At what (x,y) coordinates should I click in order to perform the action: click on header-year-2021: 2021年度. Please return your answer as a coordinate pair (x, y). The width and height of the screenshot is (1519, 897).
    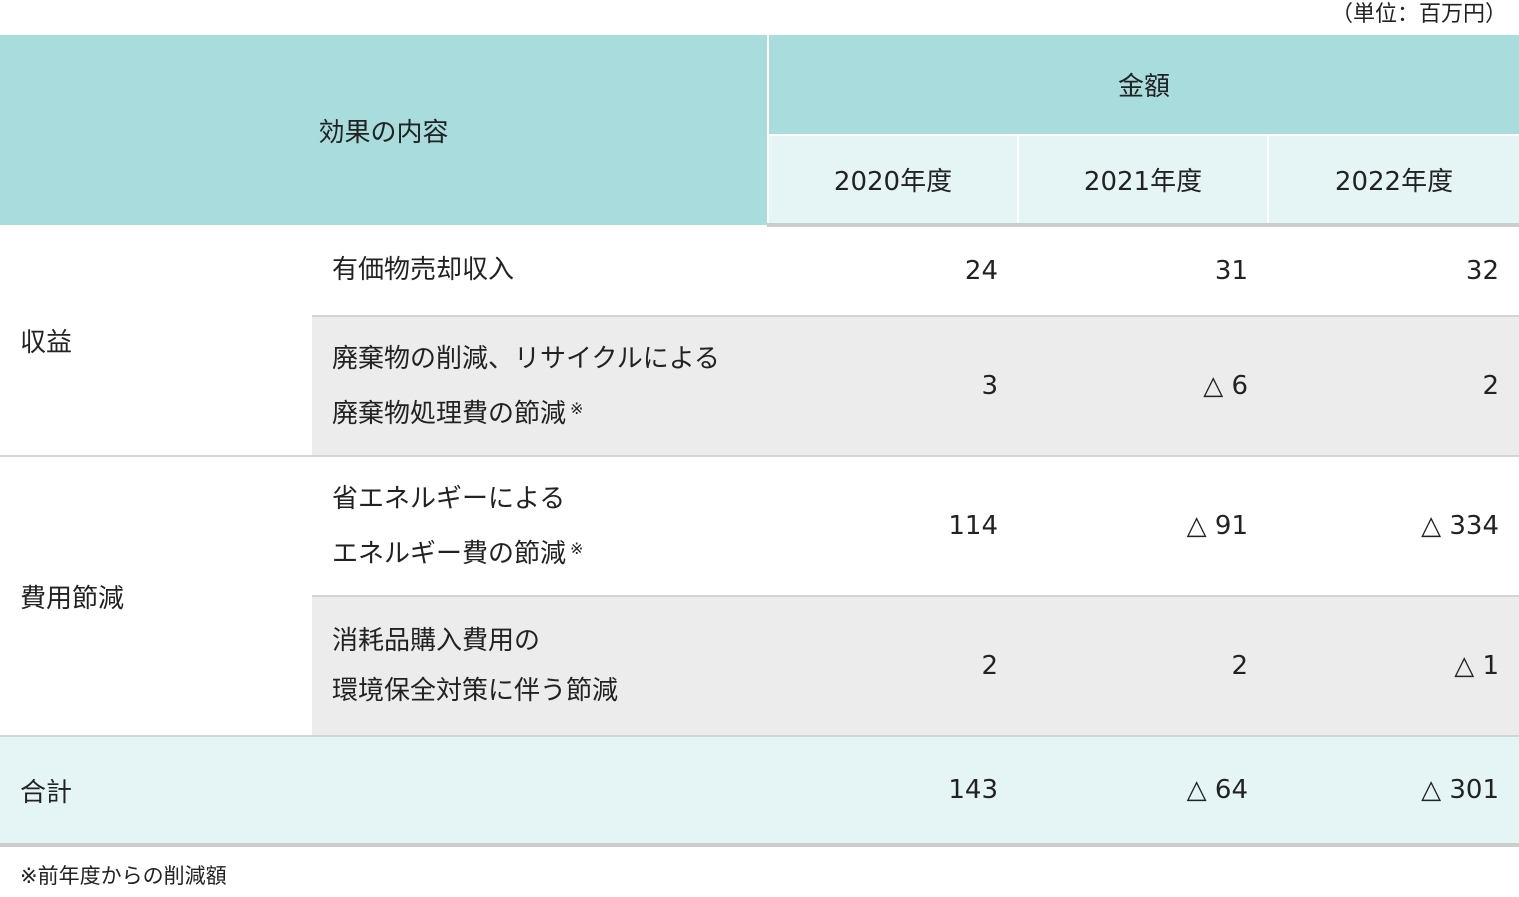
    Looking at the image, I should click on (1143, 181).